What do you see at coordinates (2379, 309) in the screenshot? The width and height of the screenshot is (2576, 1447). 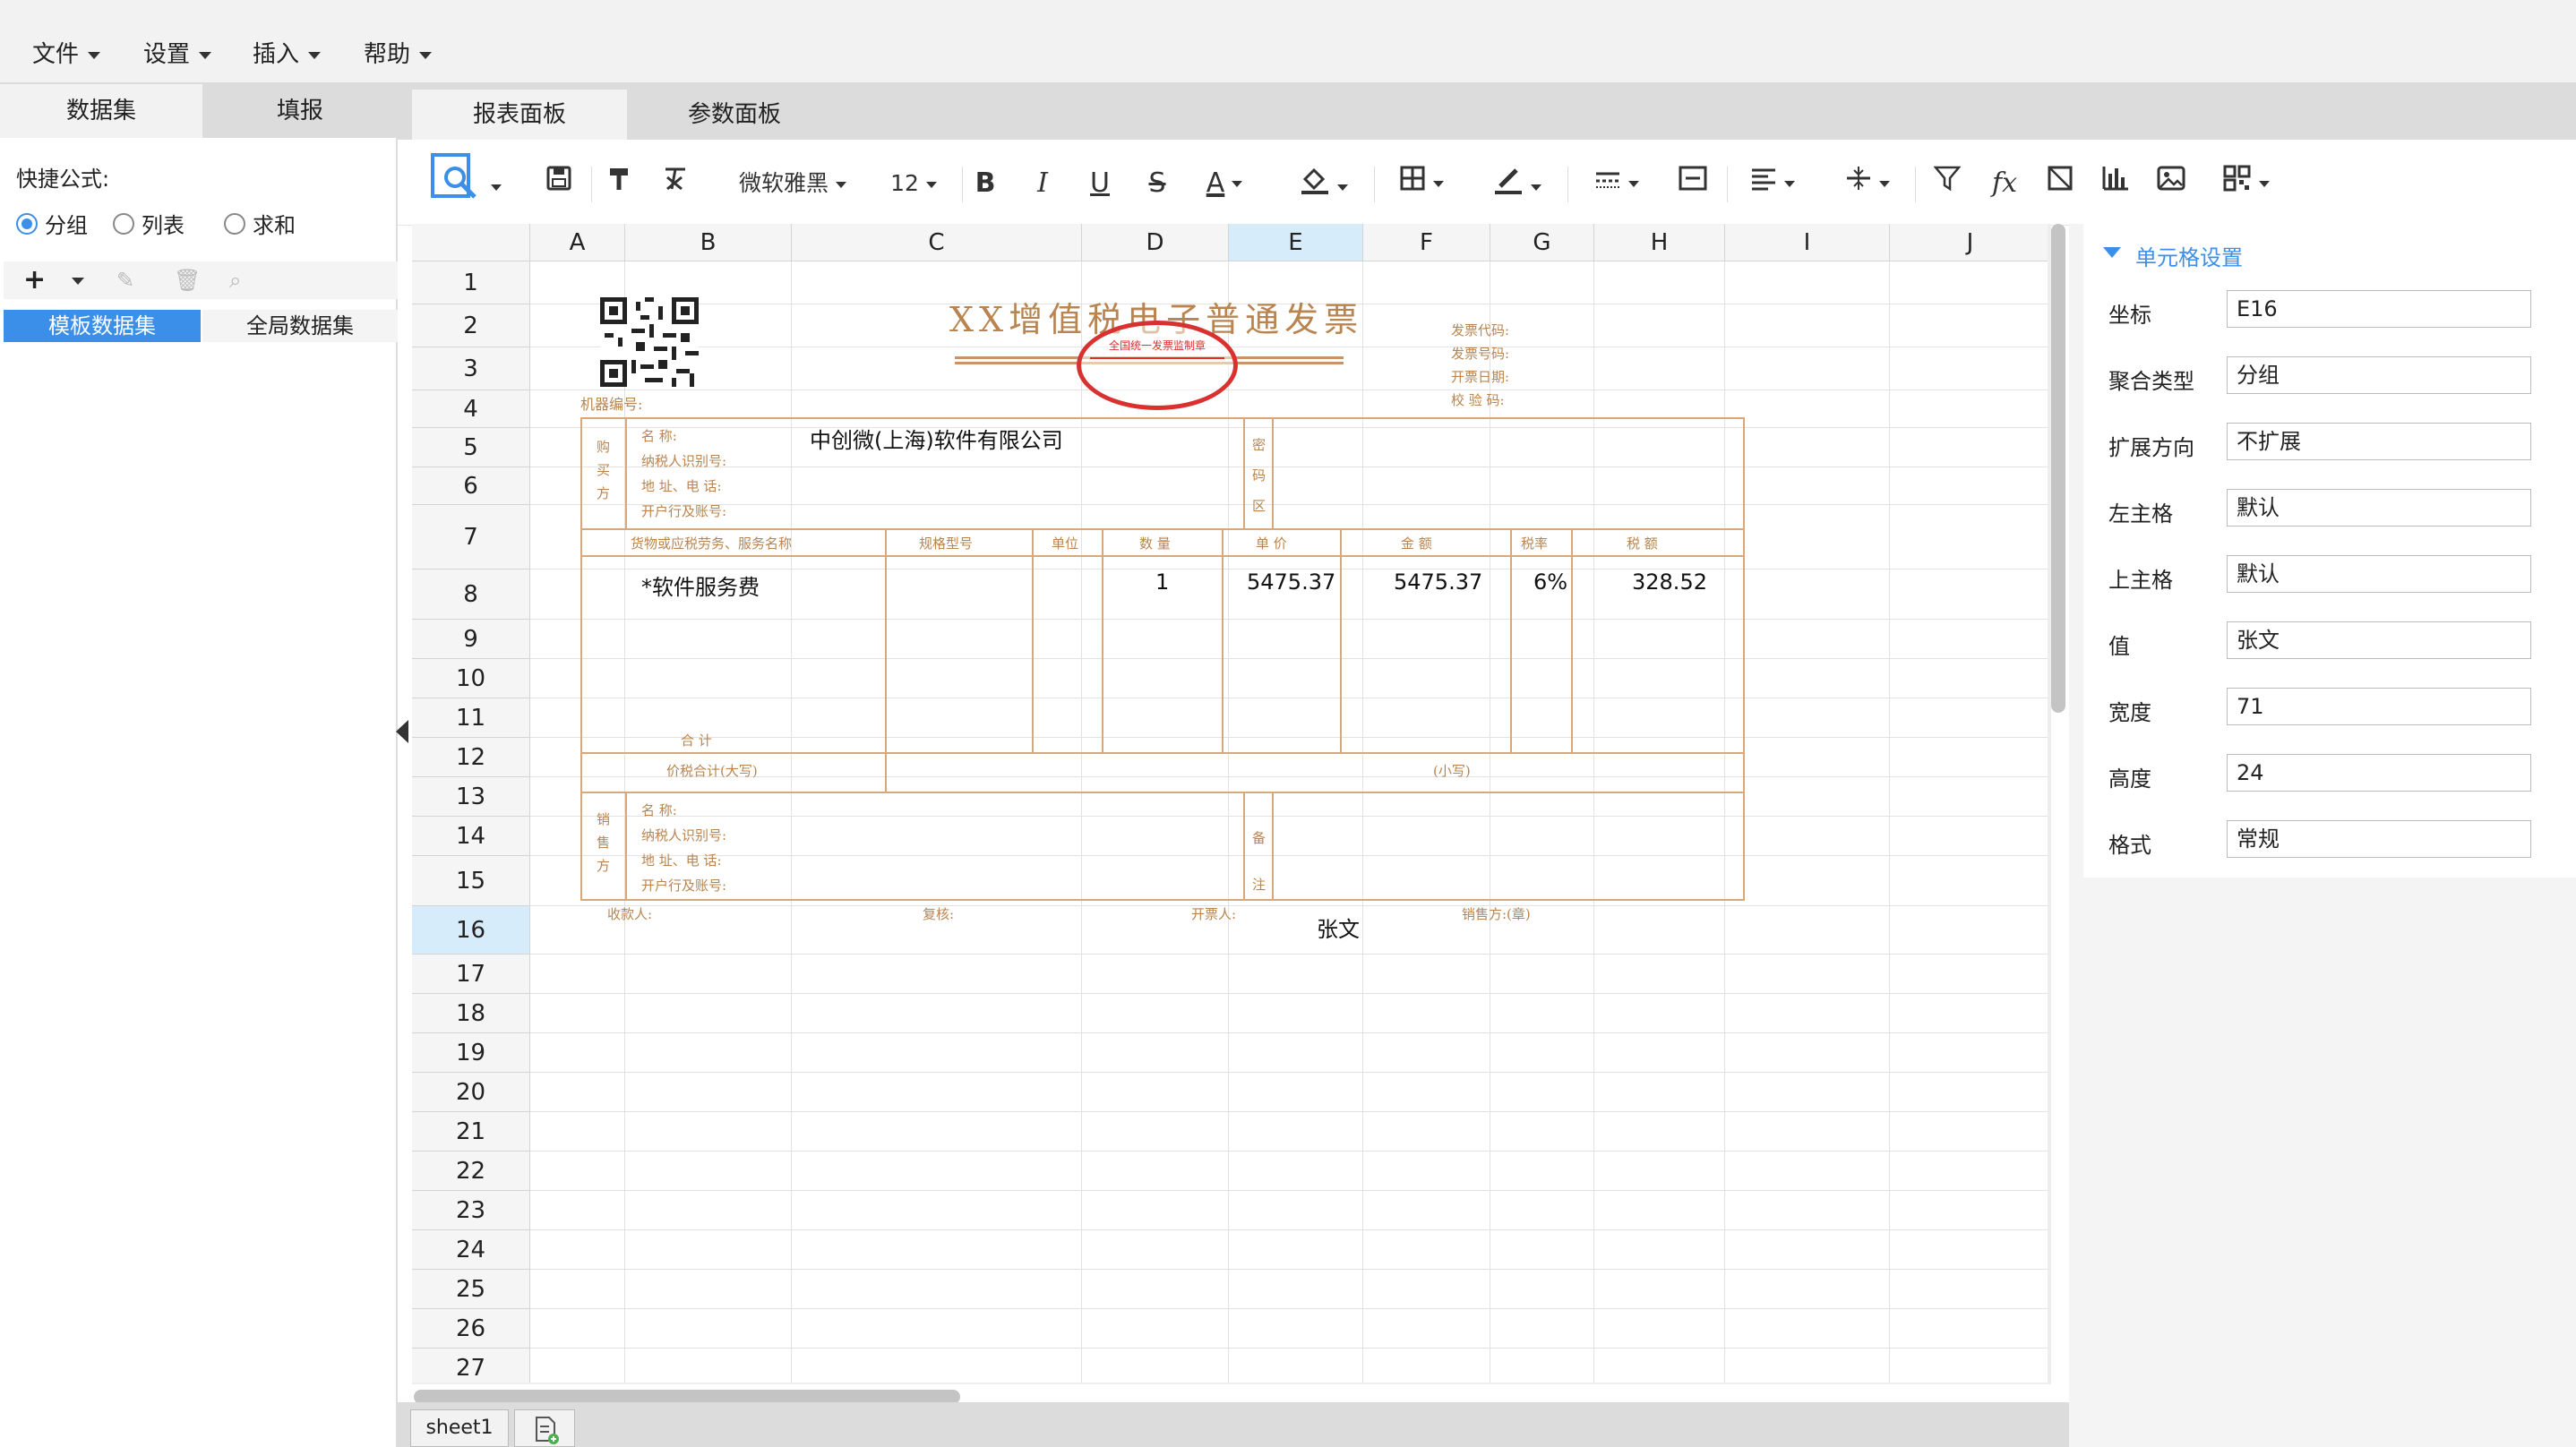 I see `prop-input: E16` at bounding box center [2379, 309].